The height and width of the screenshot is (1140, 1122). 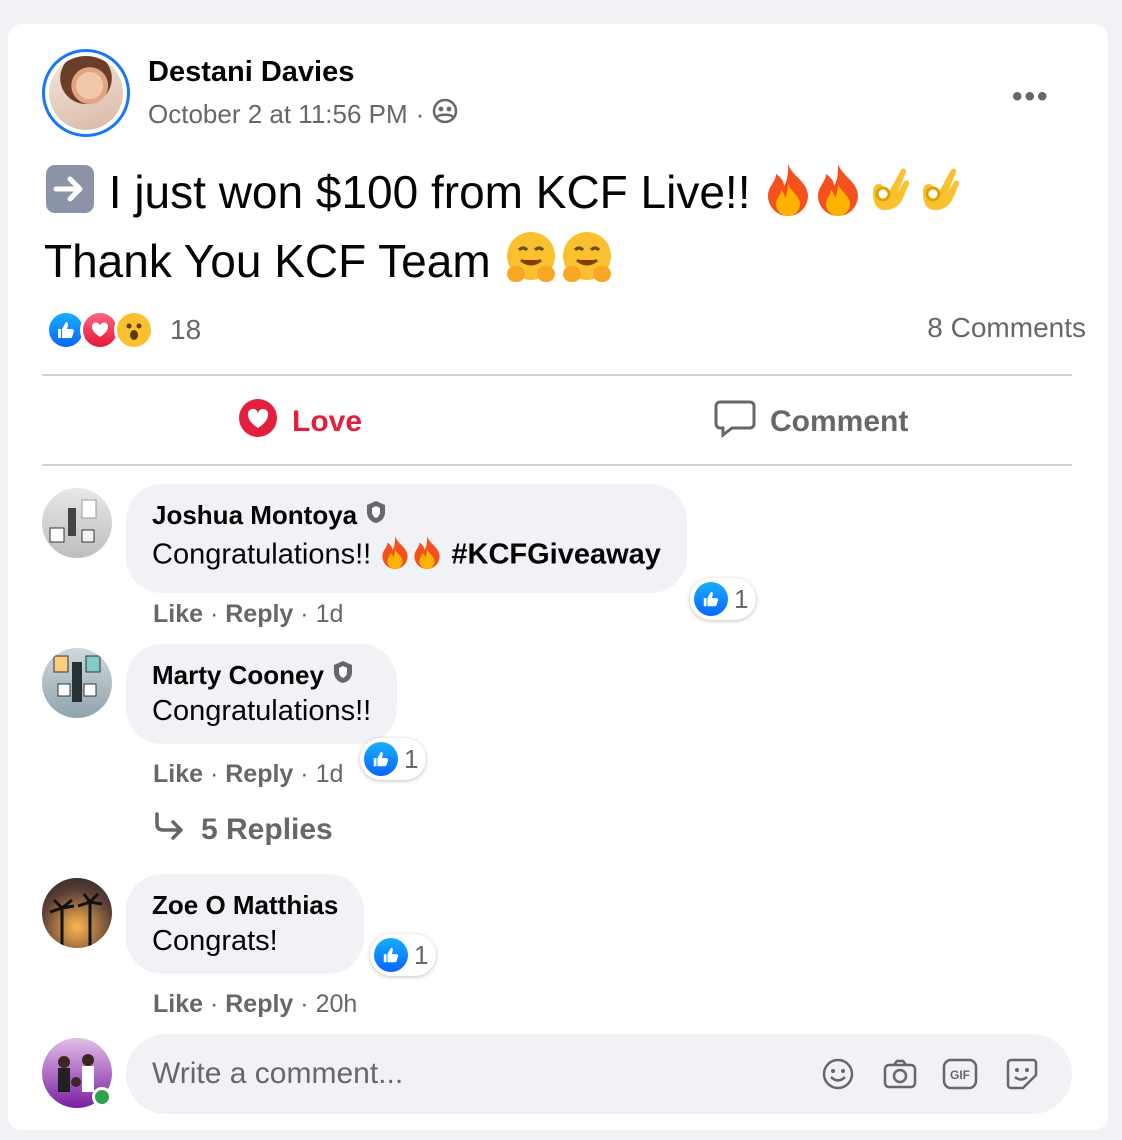 I want to click on friends-icon, so click(x=445, y=114).